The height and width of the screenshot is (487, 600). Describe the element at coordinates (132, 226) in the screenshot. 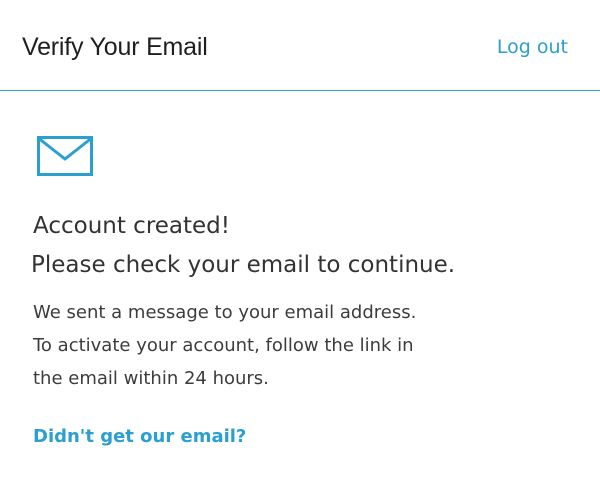

I see `account-created-heading: Account created!` at that location.